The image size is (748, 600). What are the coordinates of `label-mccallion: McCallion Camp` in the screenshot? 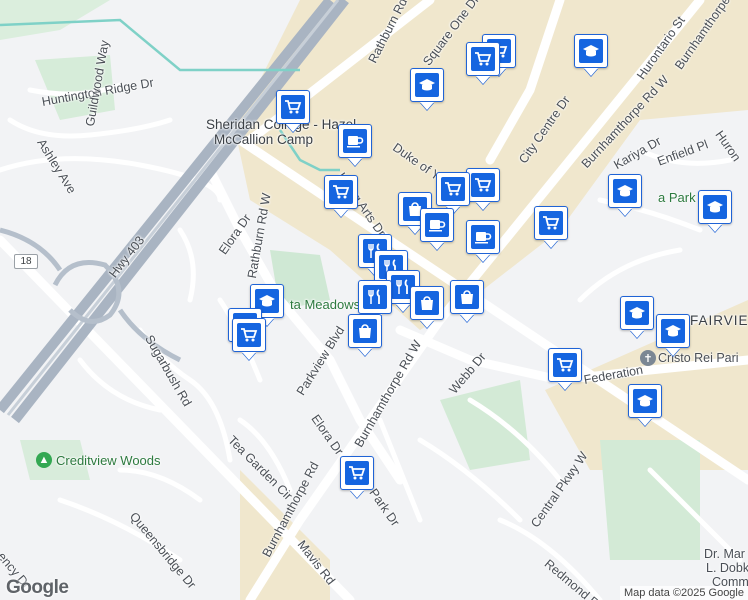 It's located at (264, 139).